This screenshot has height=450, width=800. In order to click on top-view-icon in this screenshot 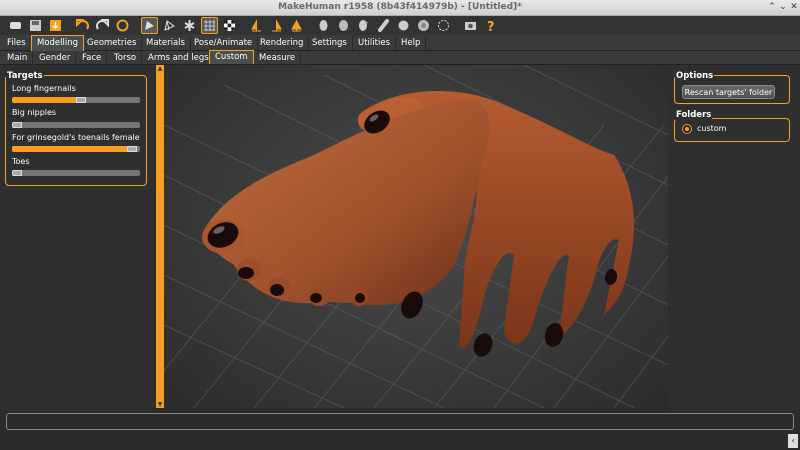, I will do `click(343, 25)`.